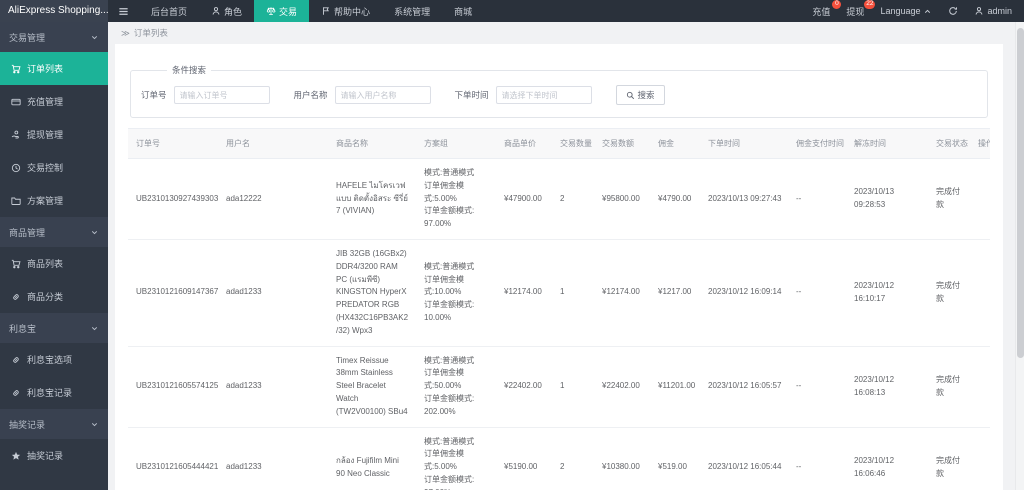 This screenshot has height=490, width=1024. What do you see at coordinates (928, 11) in the screenshot?
I see `chevron-up-icon` at bounding box center [928, 11].